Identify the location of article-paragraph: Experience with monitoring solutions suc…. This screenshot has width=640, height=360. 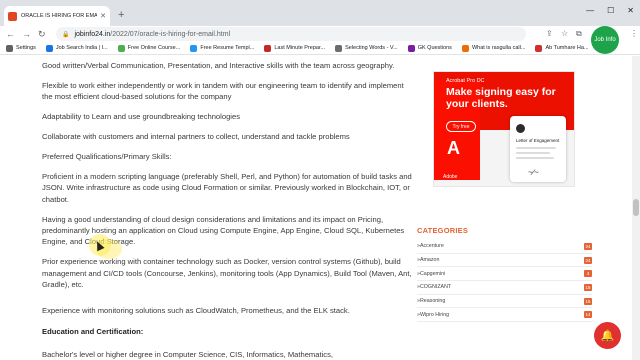
(196, 310).